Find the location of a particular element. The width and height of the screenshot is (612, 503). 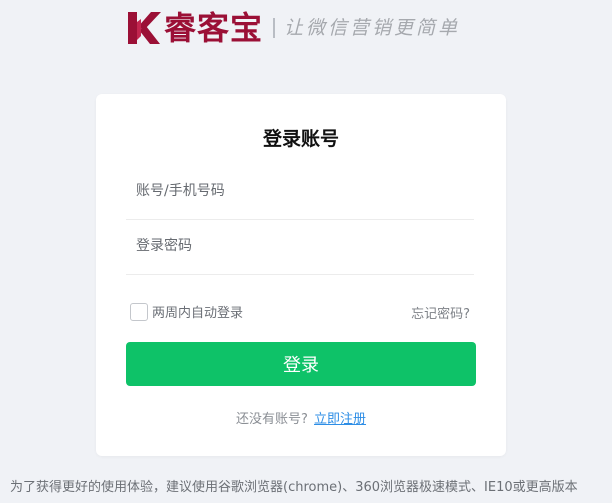

register-question: 还没有账号? is located at coordinates (271, 419).